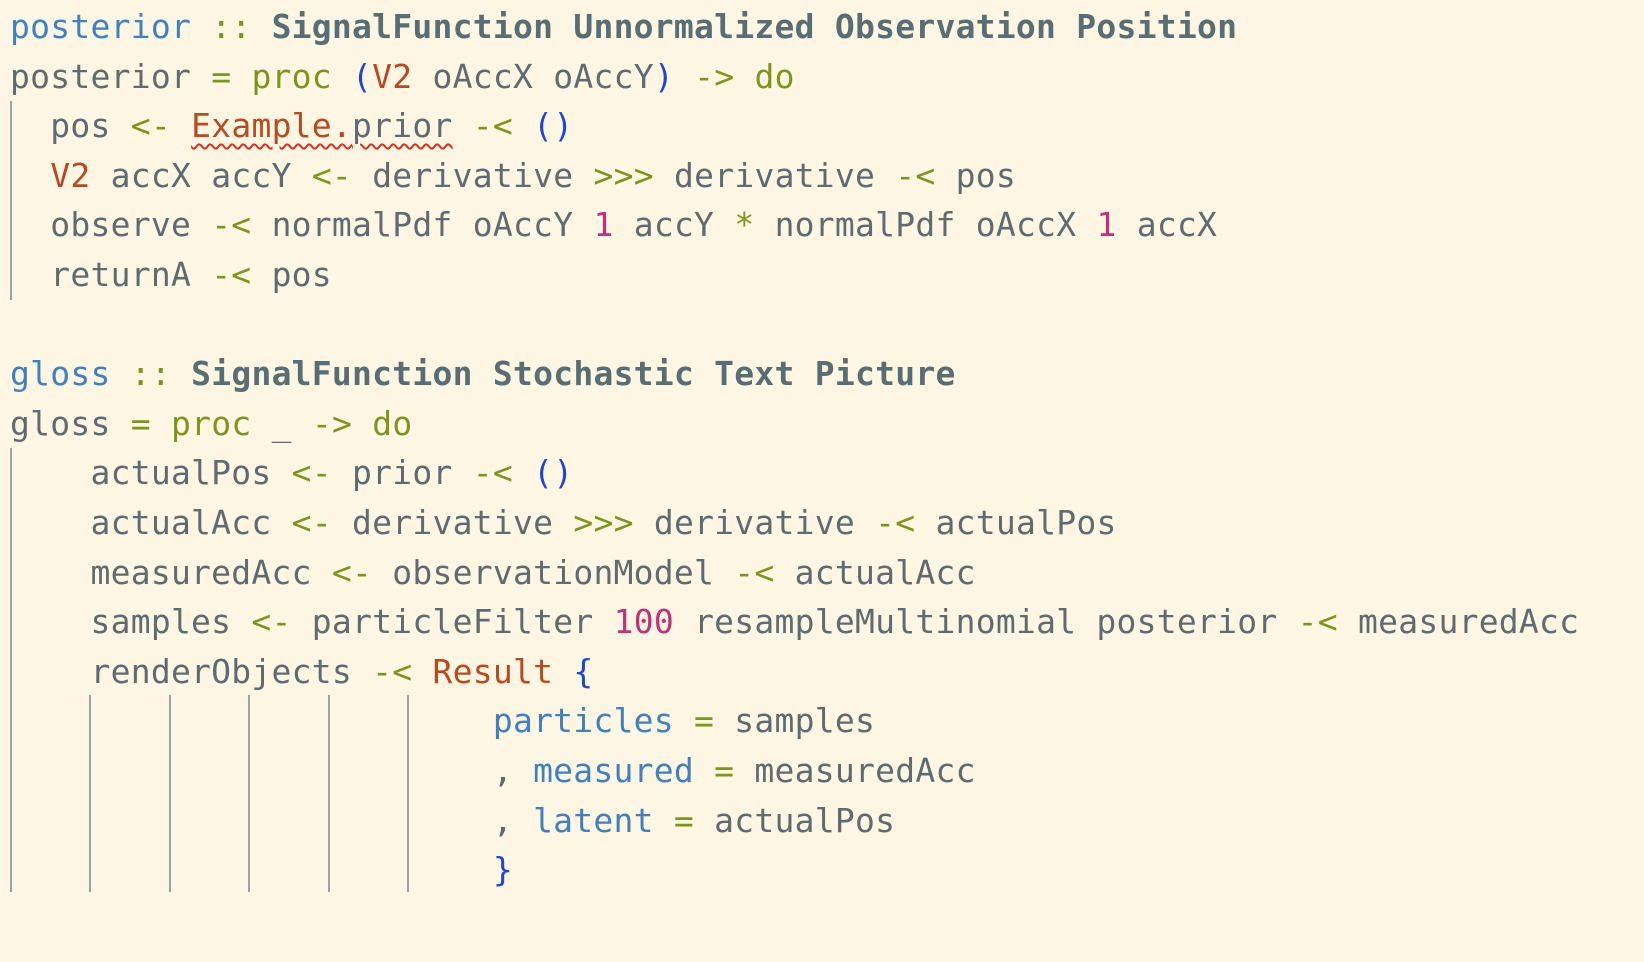  I want to click on code-line: gloss = proc _ -> do, so click(211, 424).